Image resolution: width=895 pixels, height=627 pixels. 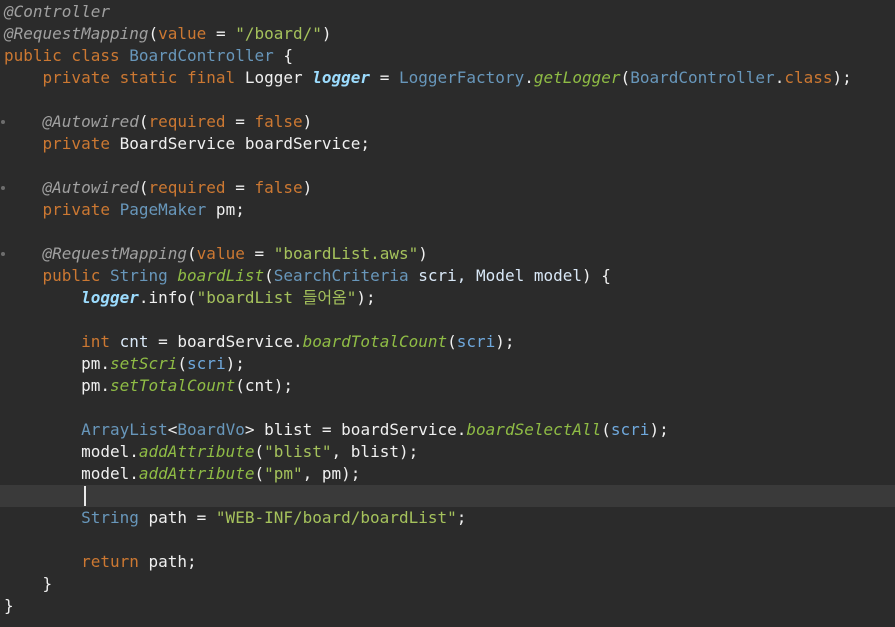 I want to click on code-token: ;, so click(x=461, y=517).